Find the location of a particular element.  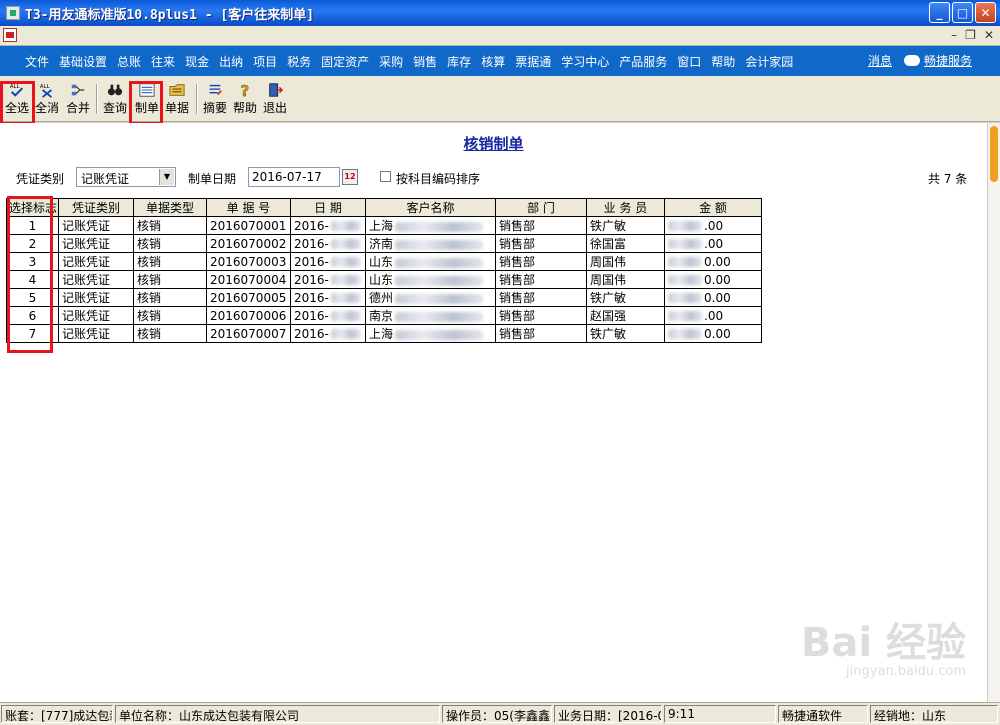

table-row: 4 记账凭证 核销 2016070004 2016- 山东 销售部 周国伟 0.00 is located at coordinates (384, 279).